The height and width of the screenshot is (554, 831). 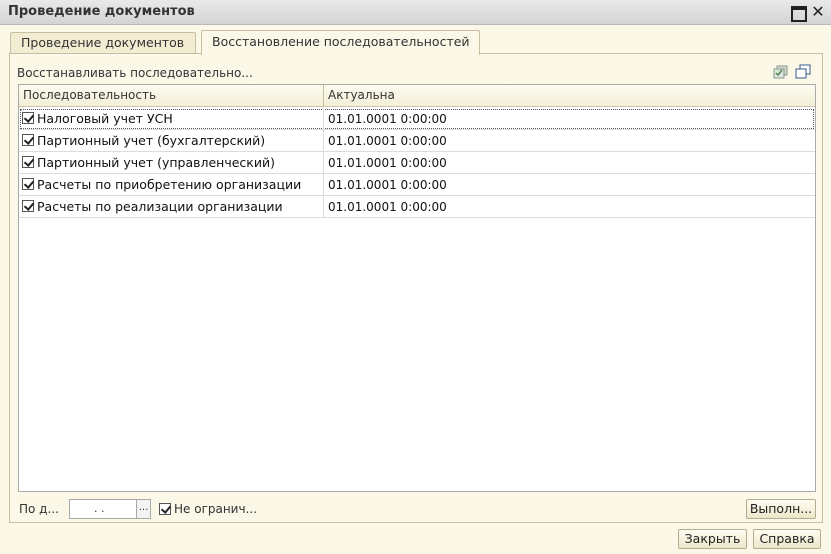 I want to click on close-button: Закрыть, so click(x=712, y=539).